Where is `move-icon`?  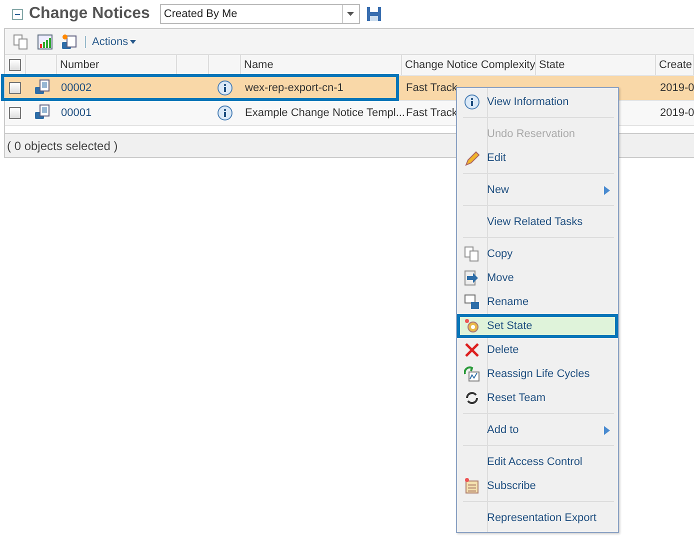 move-icon is located at coordinates (472, 278).